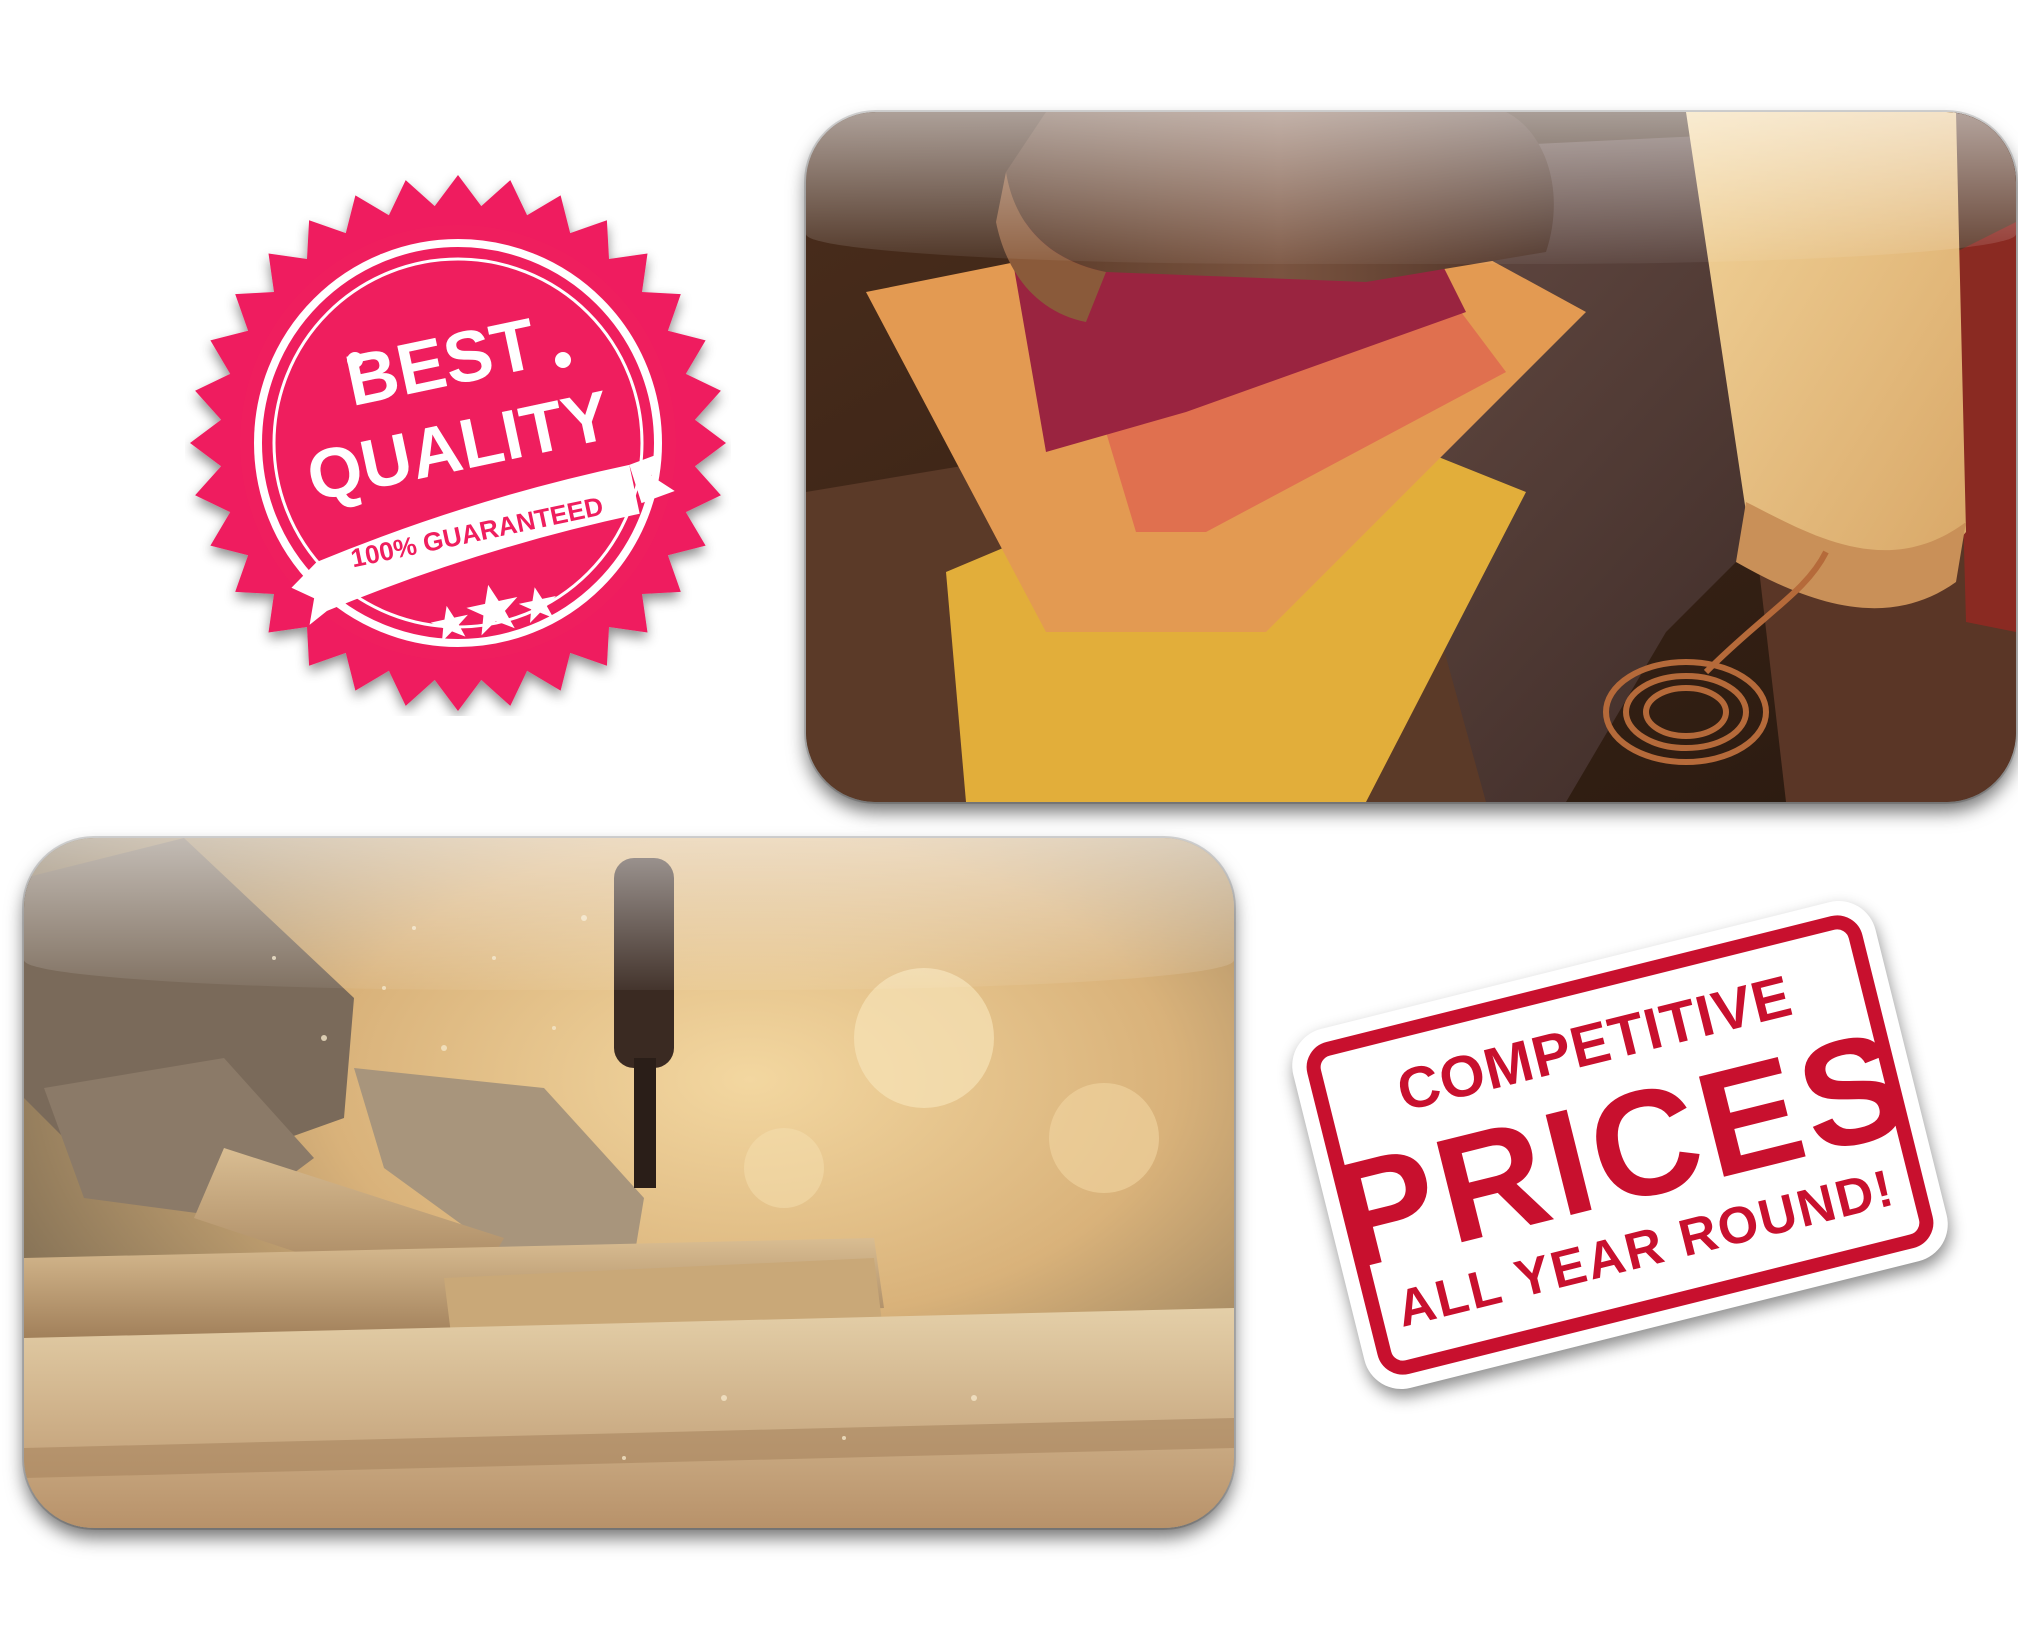  I want to click on best-quality-seal: BEST QUALITY 100% GUARANTEED, so click(458, 443).